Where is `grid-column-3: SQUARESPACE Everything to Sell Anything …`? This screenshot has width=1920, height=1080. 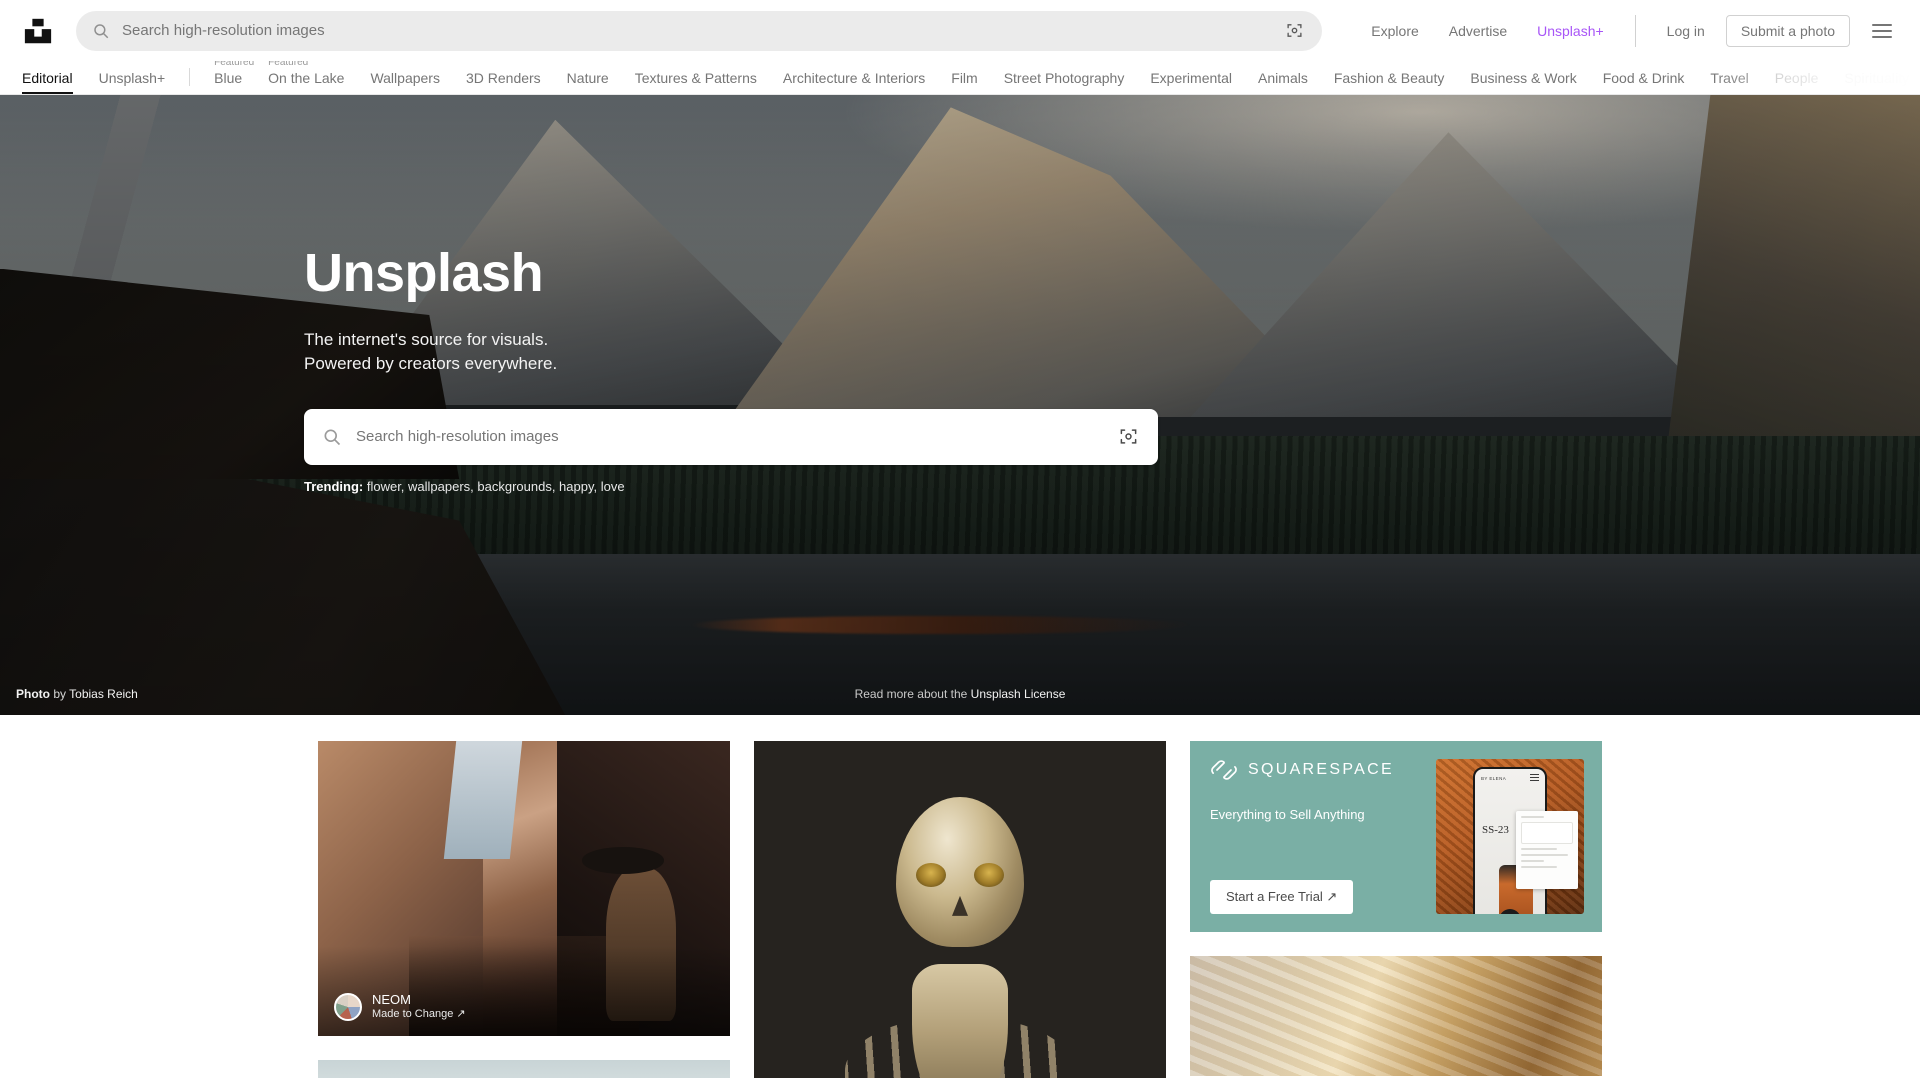 grid-column-3: SQUARESPACE Everything to Sell Anything … is located at coordinates (1396, 908).